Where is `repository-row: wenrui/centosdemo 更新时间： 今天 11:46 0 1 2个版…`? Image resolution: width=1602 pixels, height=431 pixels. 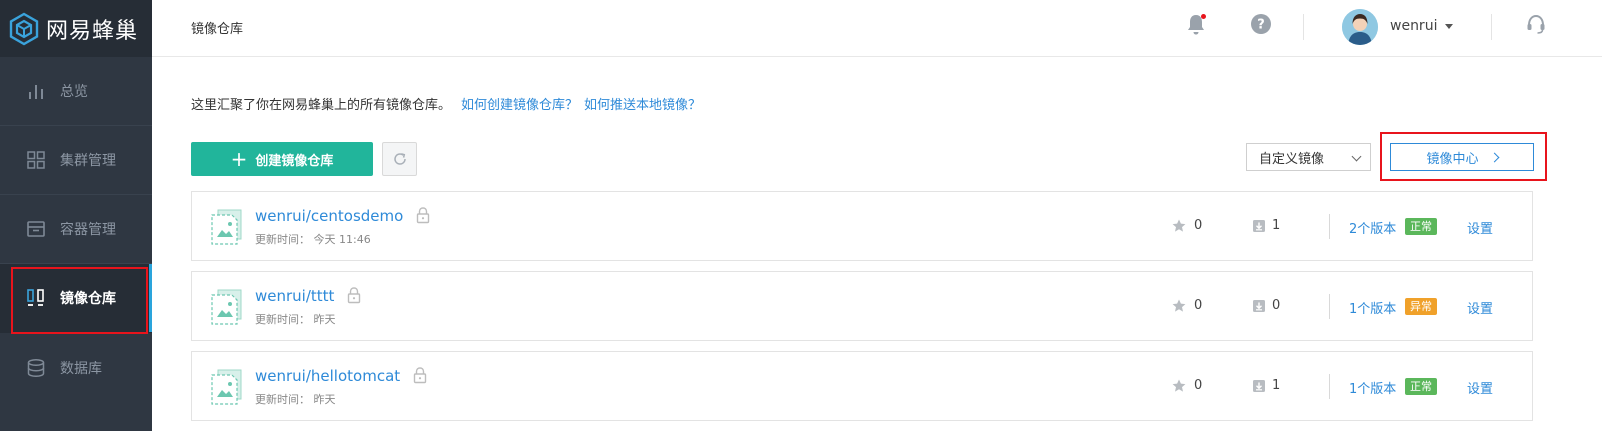
repository-row: wenrui/centosdemo 更新时间： 今天 11:46 0 1 2个版… is located at coordinates (862, 226).